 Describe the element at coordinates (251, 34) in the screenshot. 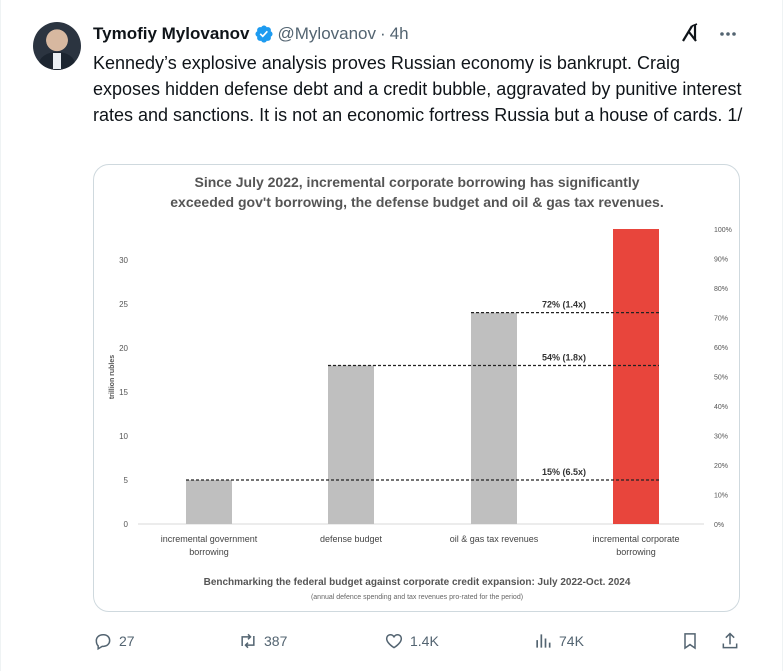

I see `tweet-header: Tymofiy Mylovanov @Mylovanov · 4h` at that location.